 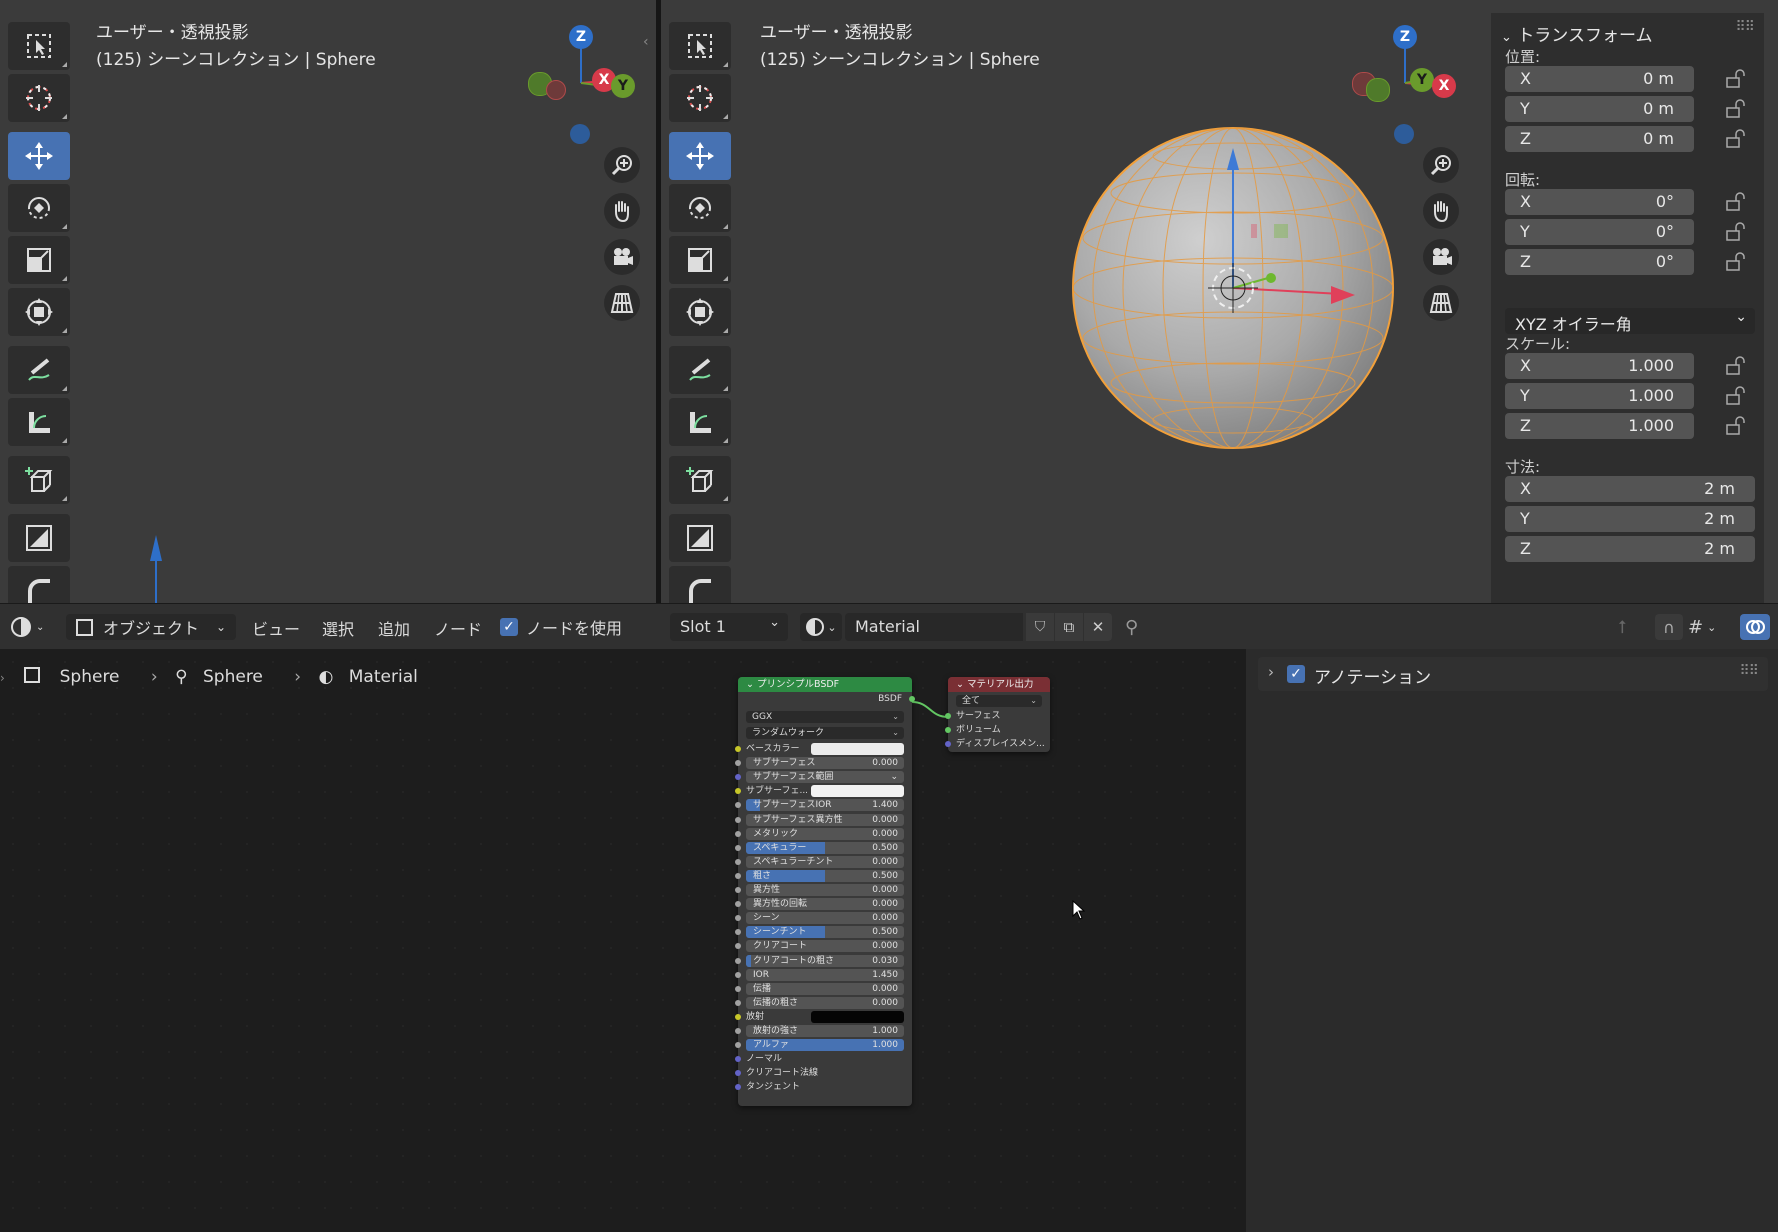 What do you see at coordinates (27, 627) in the screenshot?
I see `editor-type-button: ⌄` at bounding box center [27, 627].